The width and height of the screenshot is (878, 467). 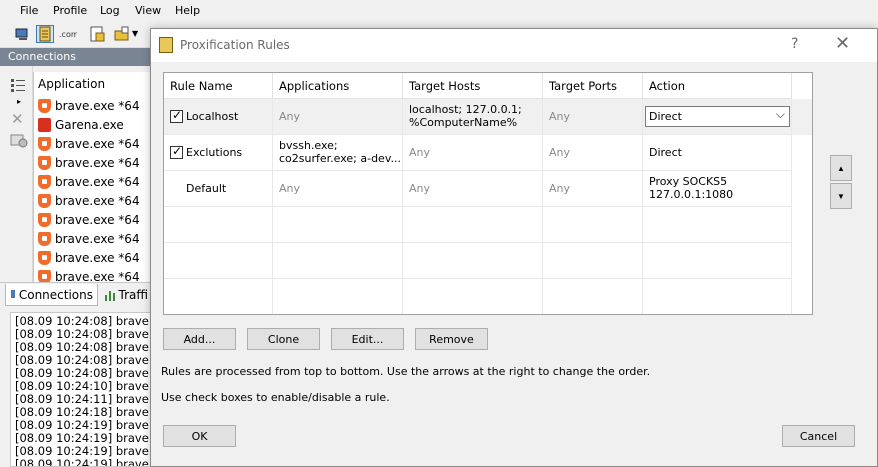 What do you see at coordinates (16, 174) in the screenshot?
I see `side-toolbar: ▸ ✕` at bounding box center [16, 174].